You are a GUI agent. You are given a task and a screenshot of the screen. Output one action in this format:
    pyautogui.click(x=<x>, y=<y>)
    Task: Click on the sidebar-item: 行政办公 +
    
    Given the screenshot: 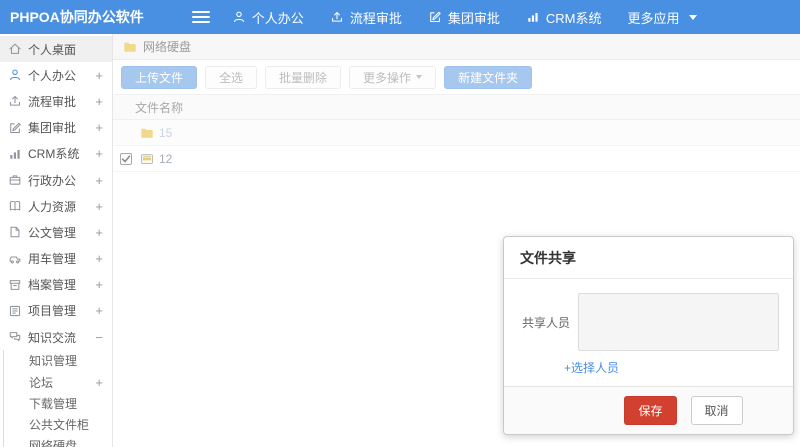 What is the action you would take?
    pyautogui.click(x=56, y=180)
    